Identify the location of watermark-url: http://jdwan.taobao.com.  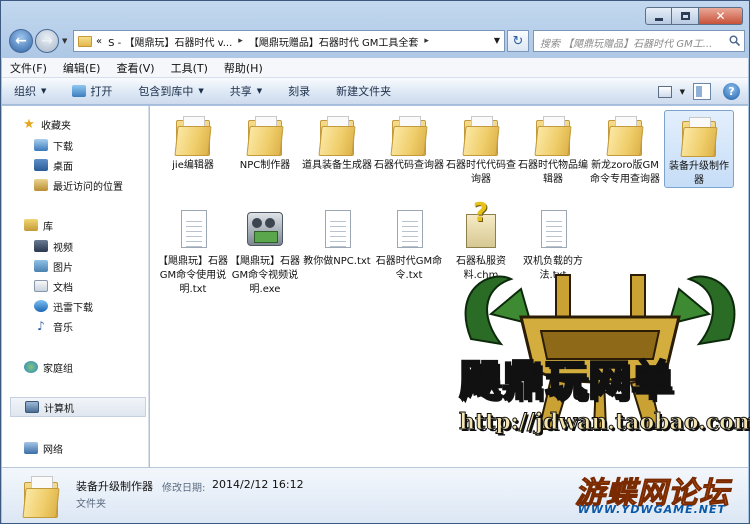
(604, 422).